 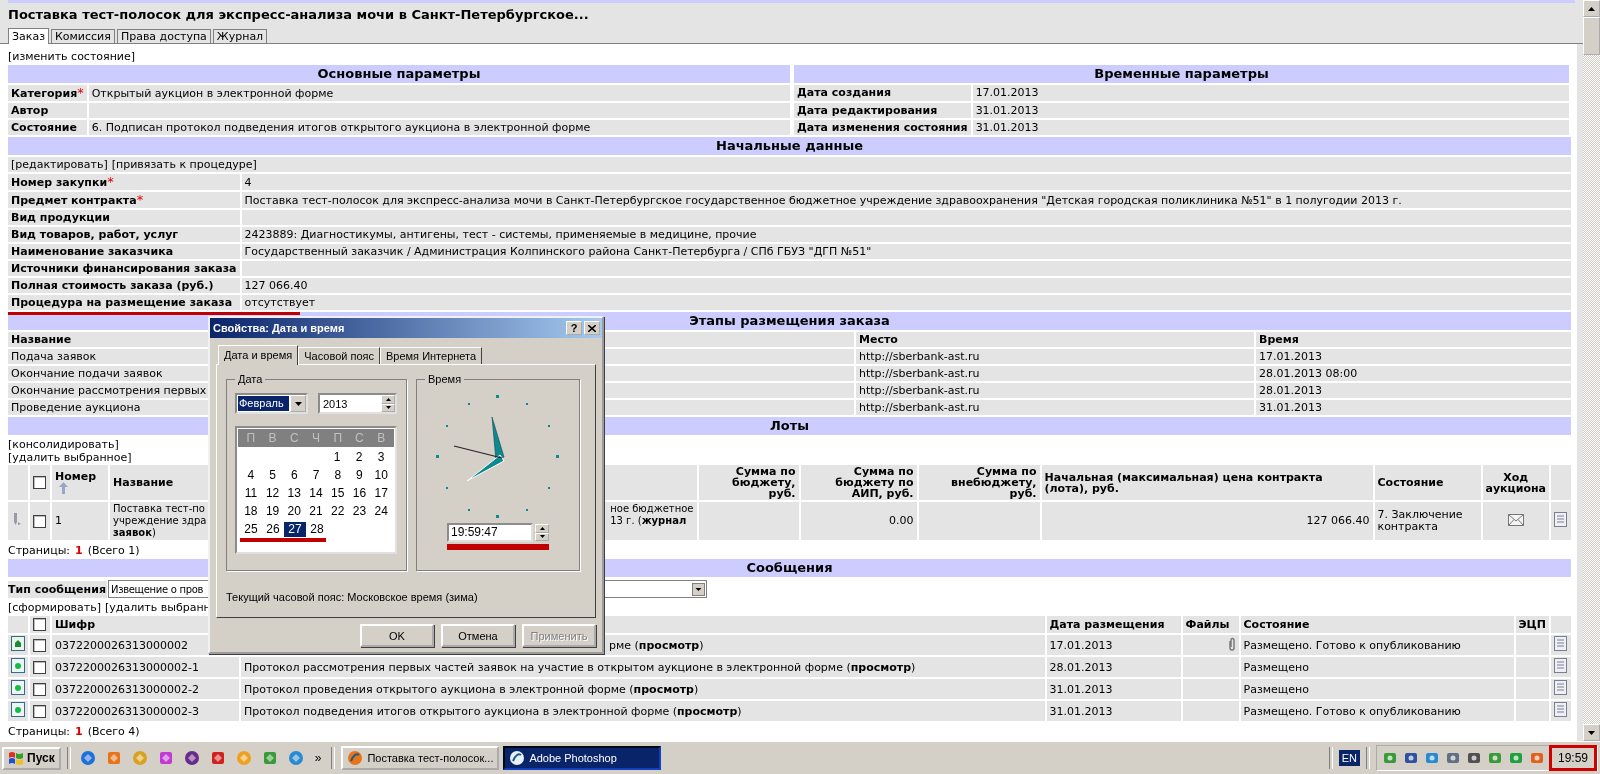 I want to click on field-value: 127 066.40, so click(x=276, y=285).